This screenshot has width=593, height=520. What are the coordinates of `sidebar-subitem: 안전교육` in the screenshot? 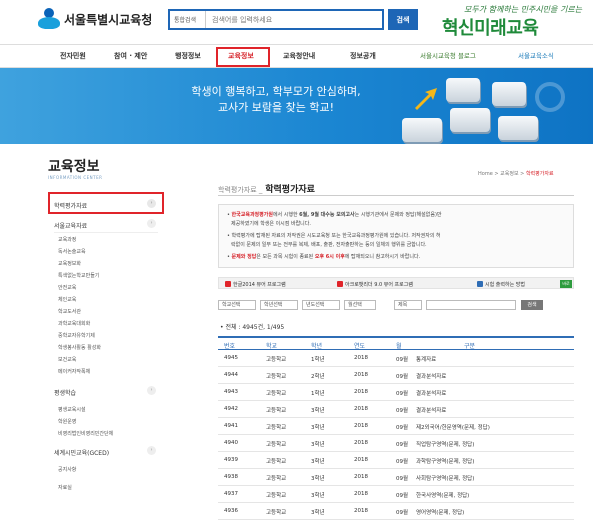 It's located at (67, 287).